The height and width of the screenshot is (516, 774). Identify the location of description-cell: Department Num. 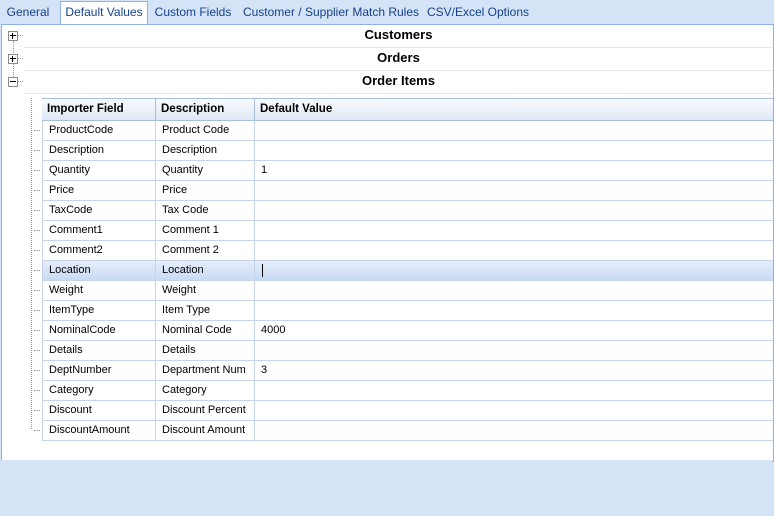
(205, 370).